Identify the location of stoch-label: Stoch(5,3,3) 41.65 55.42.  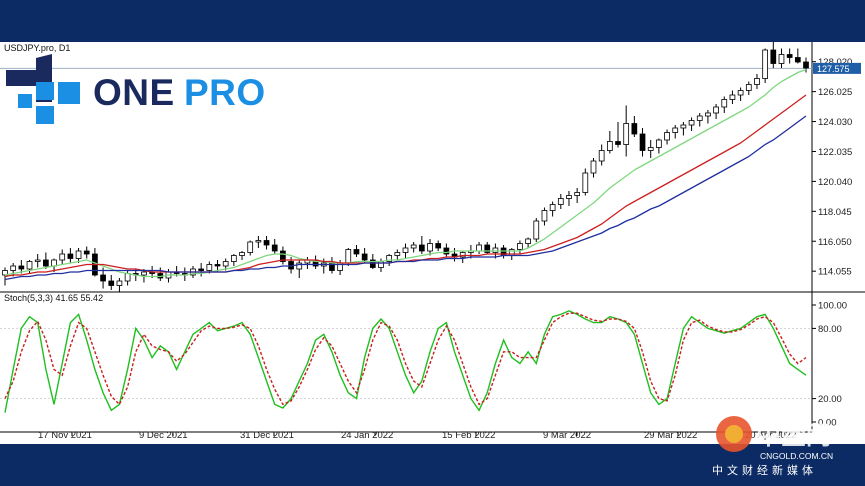
(53, 298).